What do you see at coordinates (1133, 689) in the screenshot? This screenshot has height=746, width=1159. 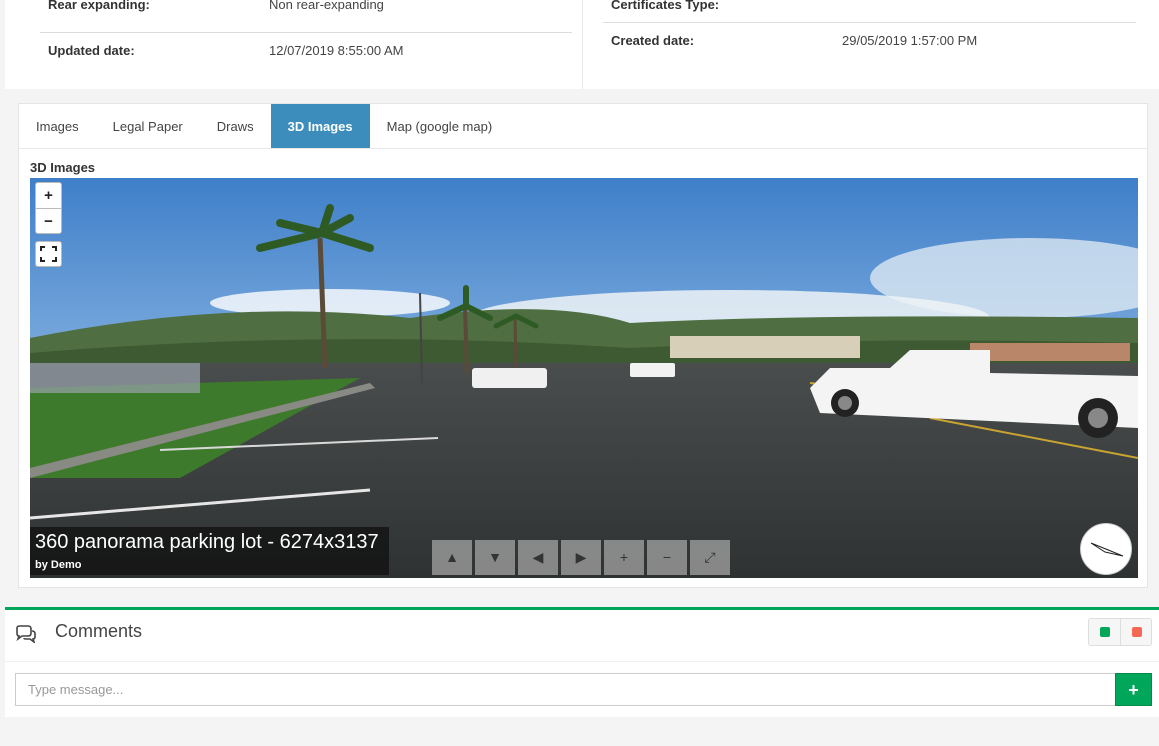 I see `add-comment-button: +` at bounding box center [1133, 689].